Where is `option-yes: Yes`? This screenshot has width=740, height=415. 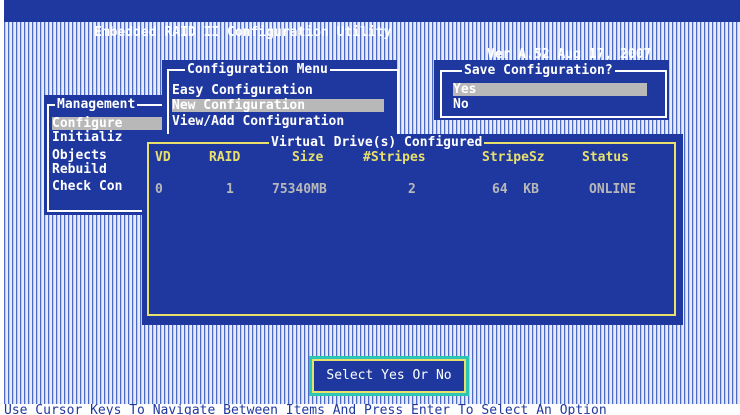
option-yes: Yes is located at coordinates (550, 89).